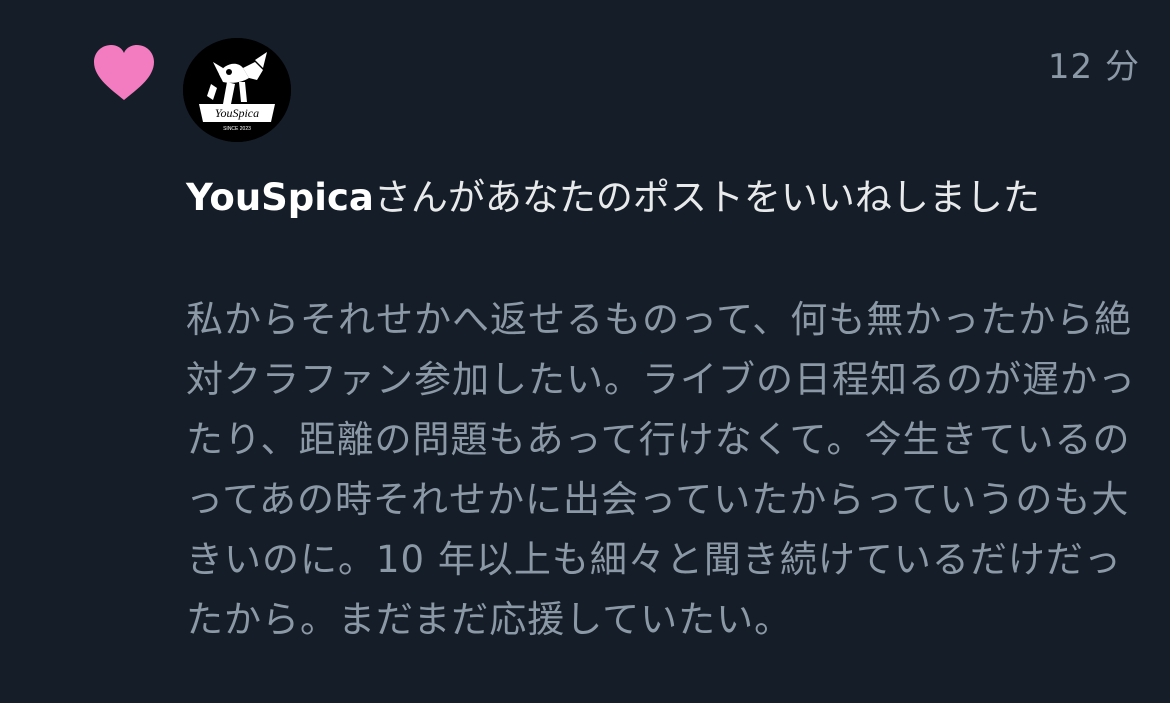 This screenshot has width=1170, height=703. What do you see at coordinates (706, 197) in the screenshot?
I see `action-text: さんがあなたのポストをいいねしました` at bounding box center [706, 197].